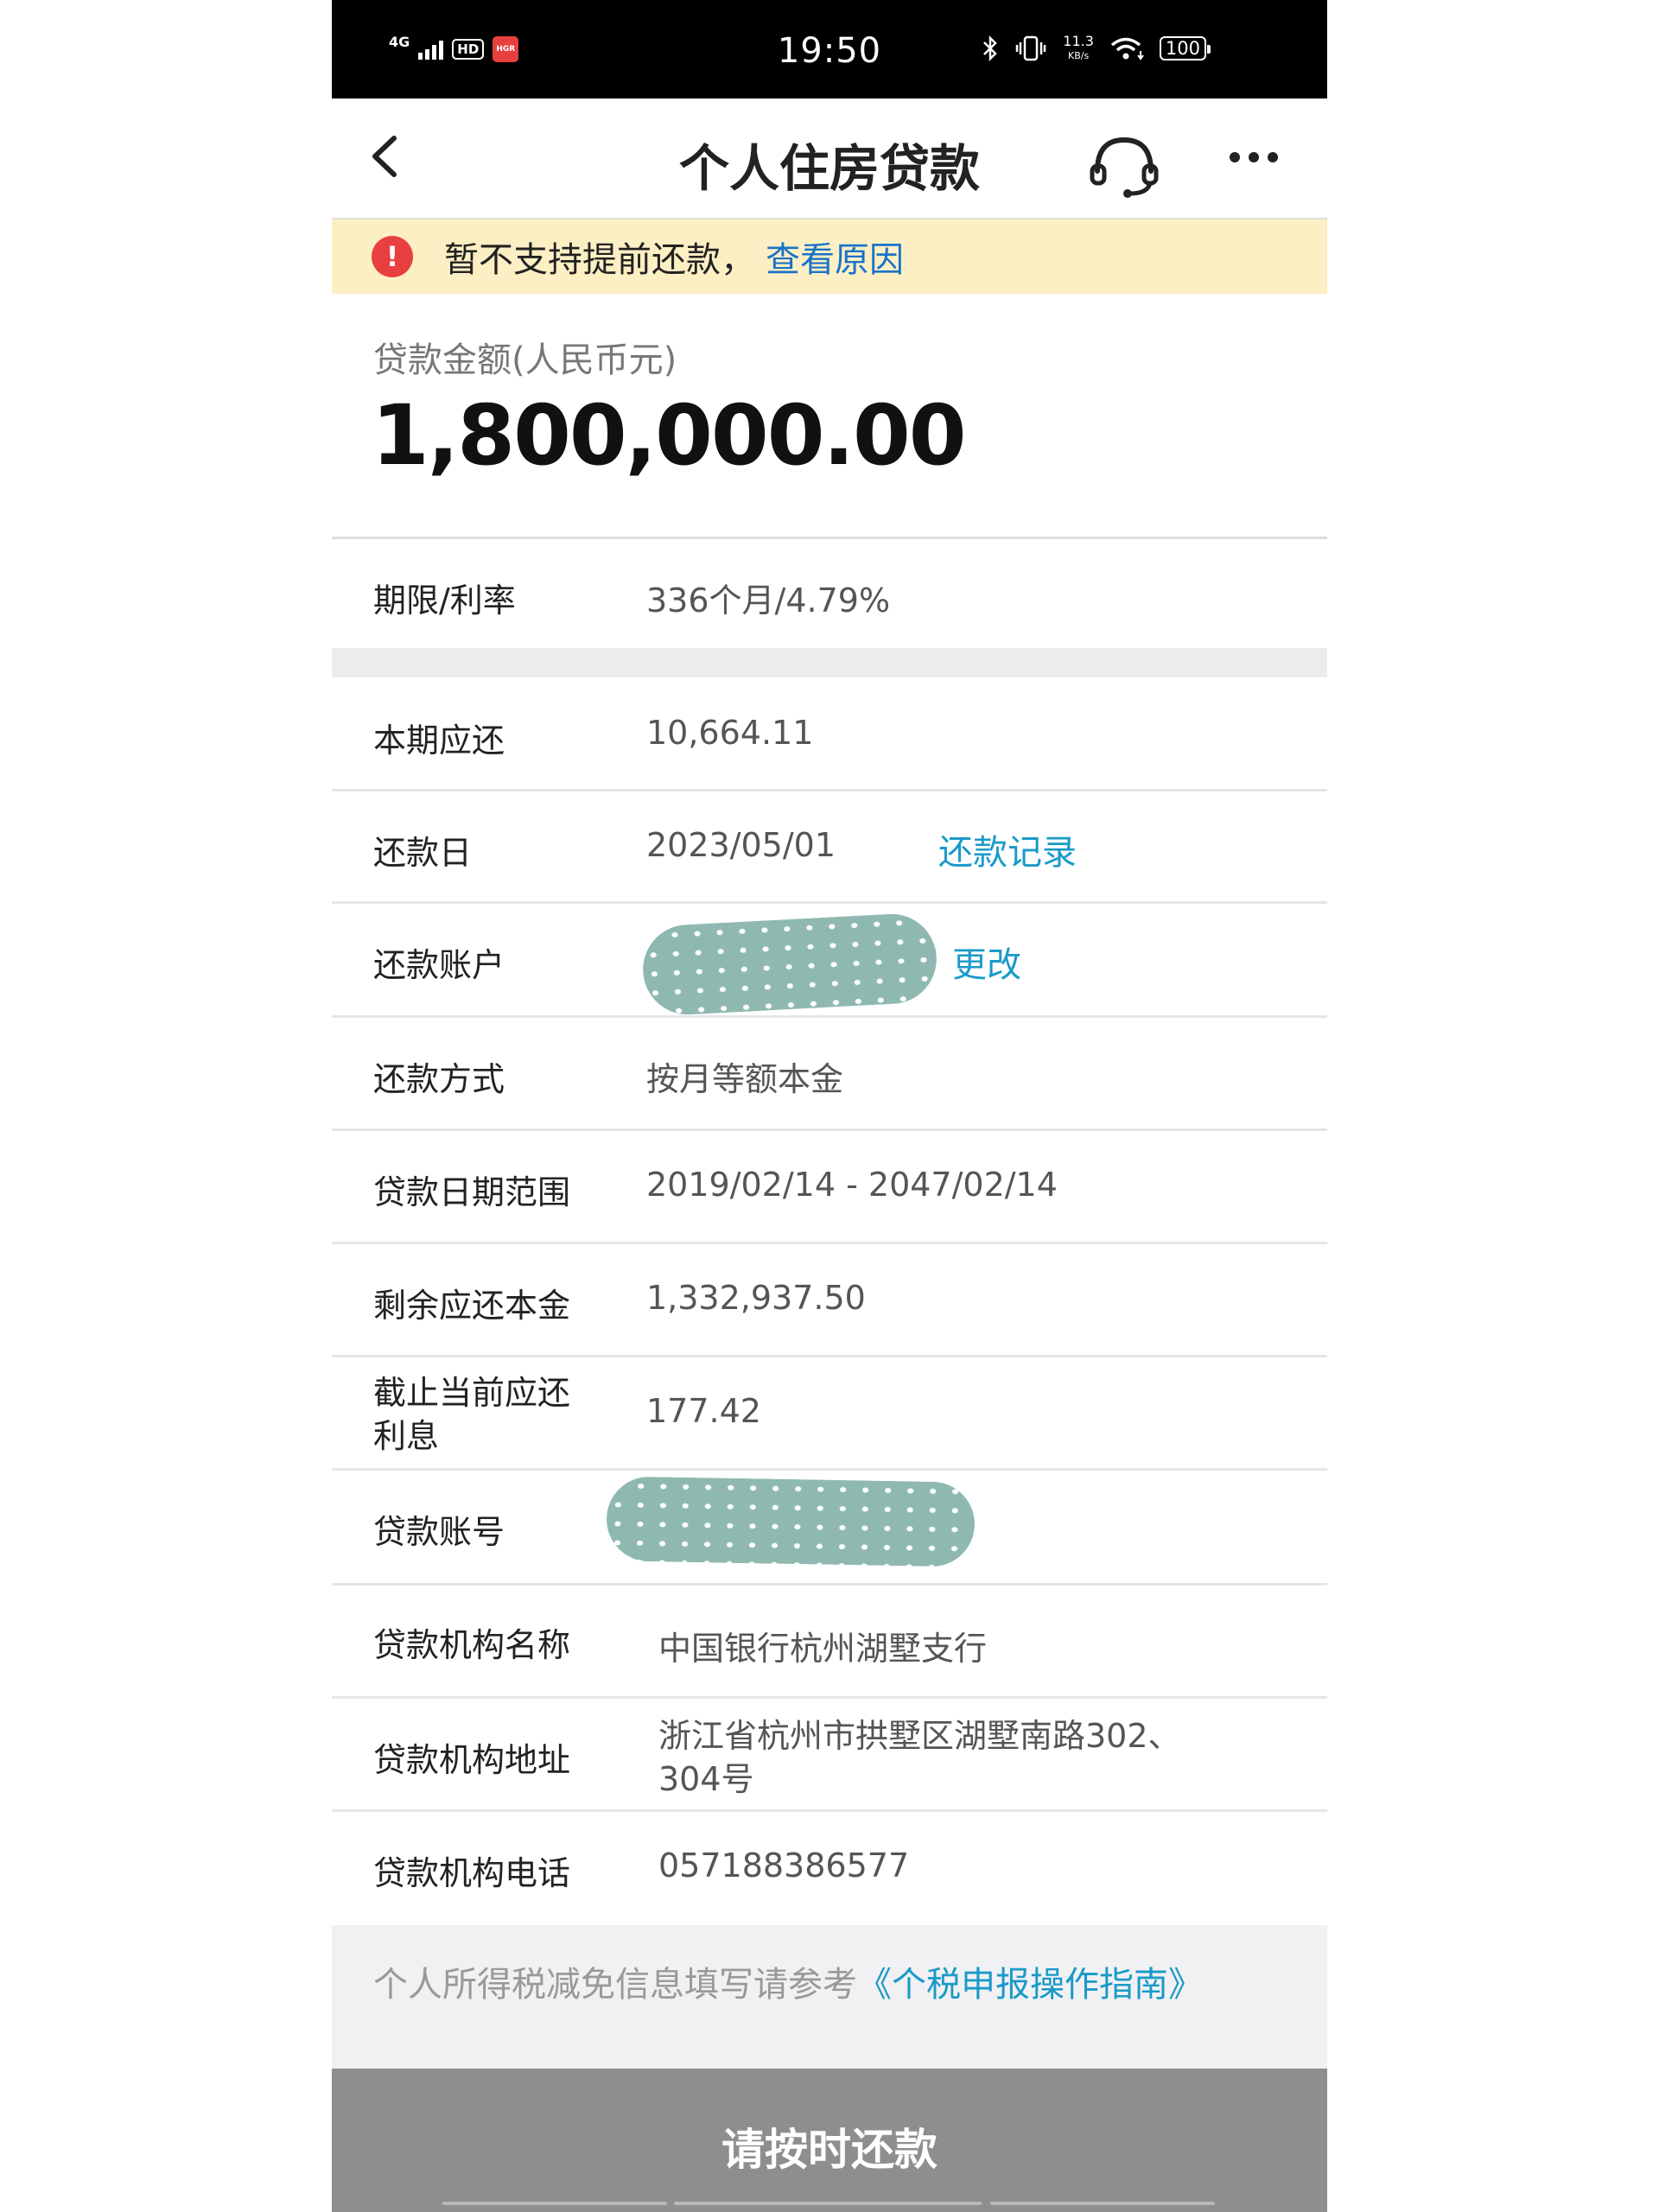 The image size is (1659, 2212). I want to click on loan-amount-label: 贷款金额(人民币元), so click(525, 360).